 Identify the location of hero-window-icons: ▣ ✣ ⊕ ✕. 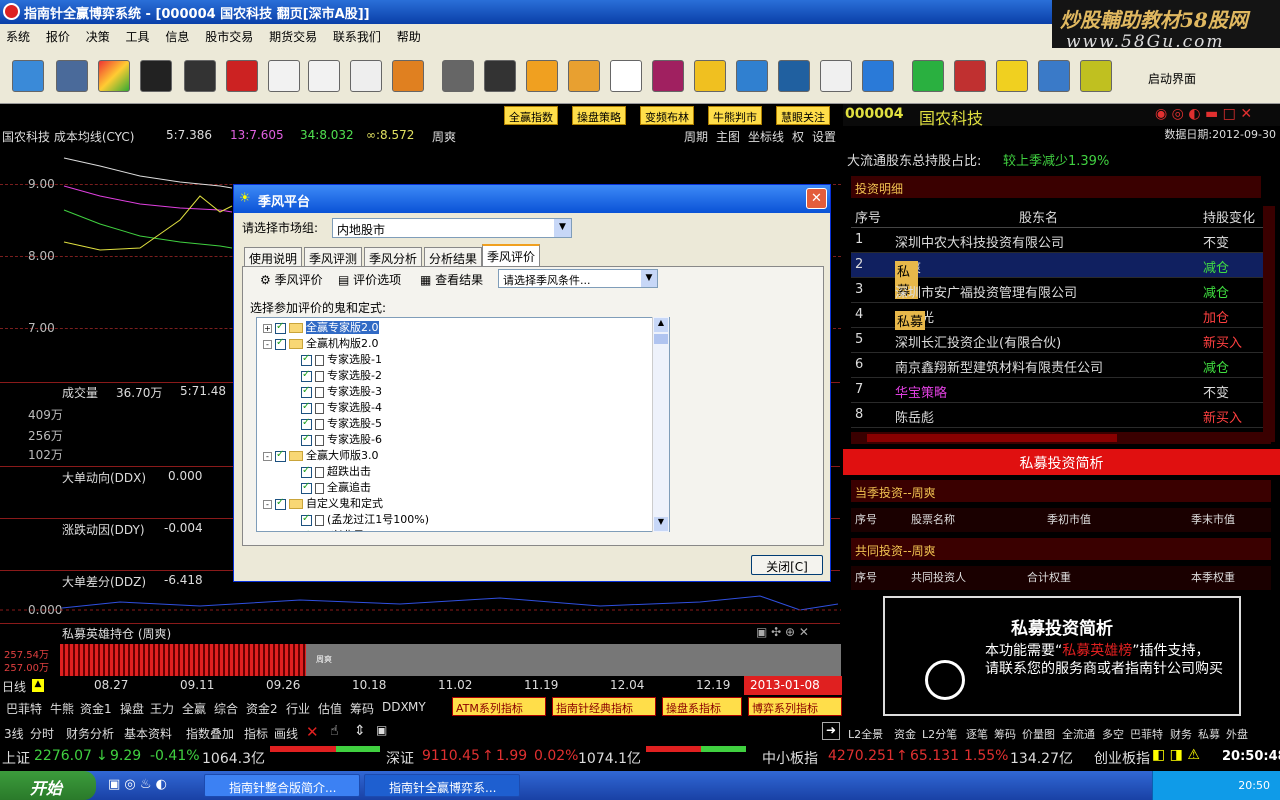
(782, 632).